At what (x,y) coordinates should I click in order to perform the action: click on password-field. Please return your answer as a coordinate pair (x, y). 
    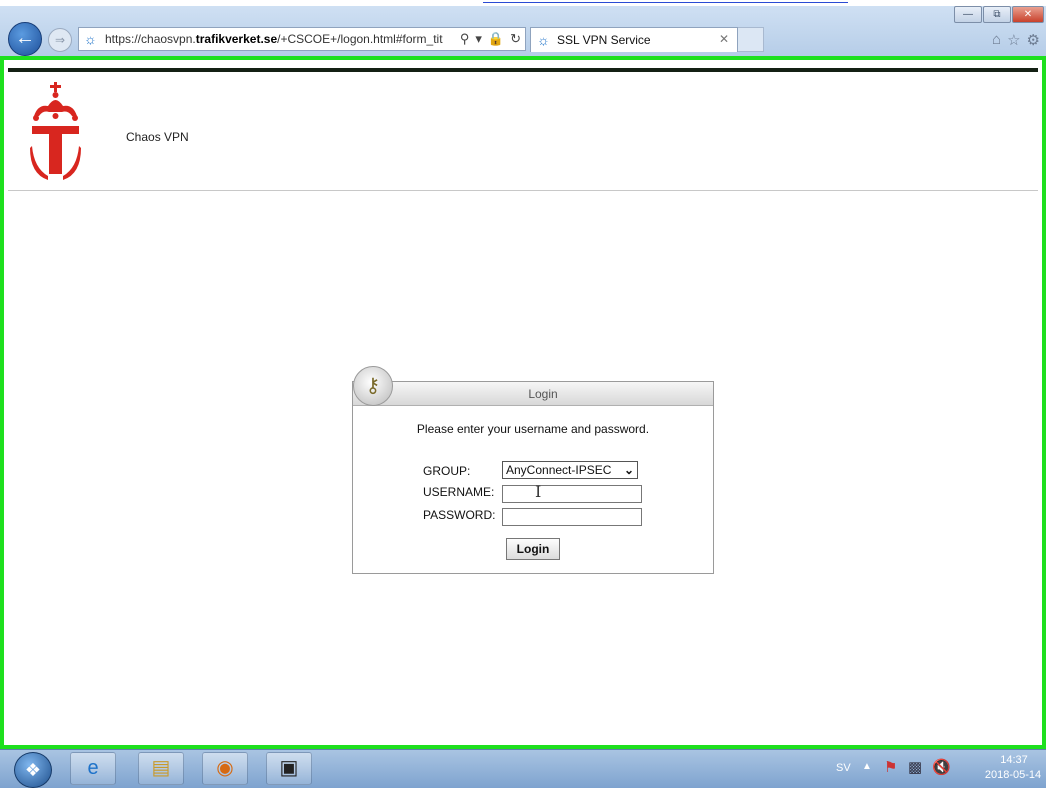
    Looking at the image, I should click on (572, 517).